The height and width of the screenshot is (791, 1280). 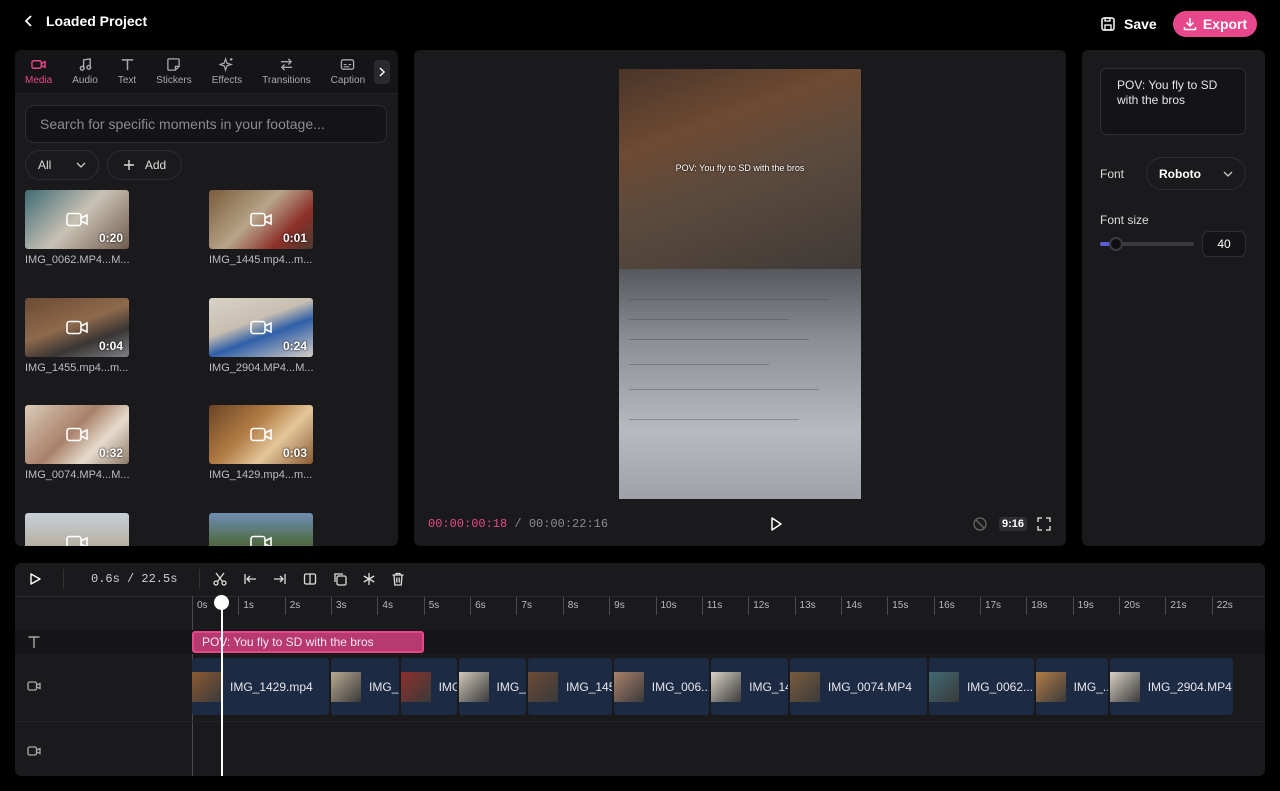 What do you see at coordinates (174, 64) in the screenshot?
I see `sticker-icon` at bounding box center [174, 64].